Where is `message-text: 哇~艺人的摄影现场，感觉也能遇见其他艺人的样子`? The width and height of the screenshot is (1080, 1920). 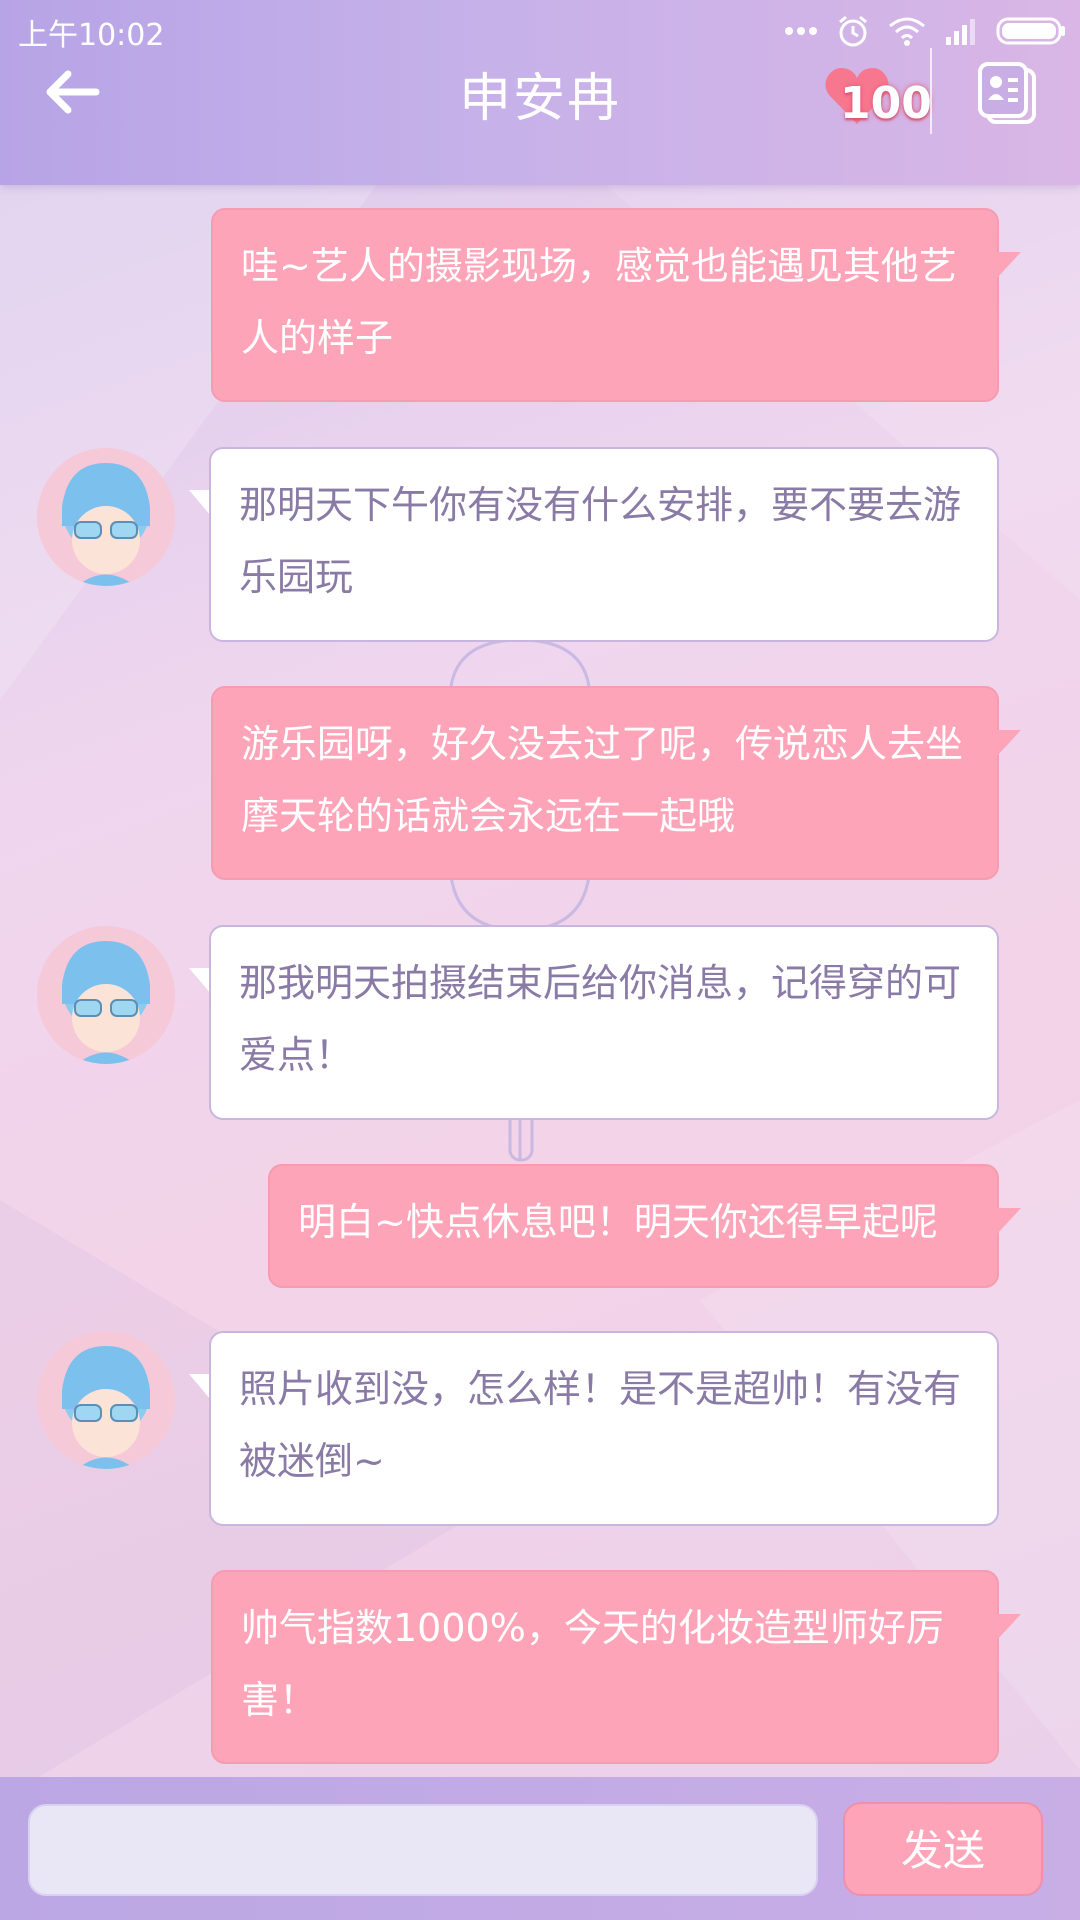 message-text: 哇~艺人的摄影现场，感觉也能遇见其他艺人的样子 is located at coordinates (599, 302).